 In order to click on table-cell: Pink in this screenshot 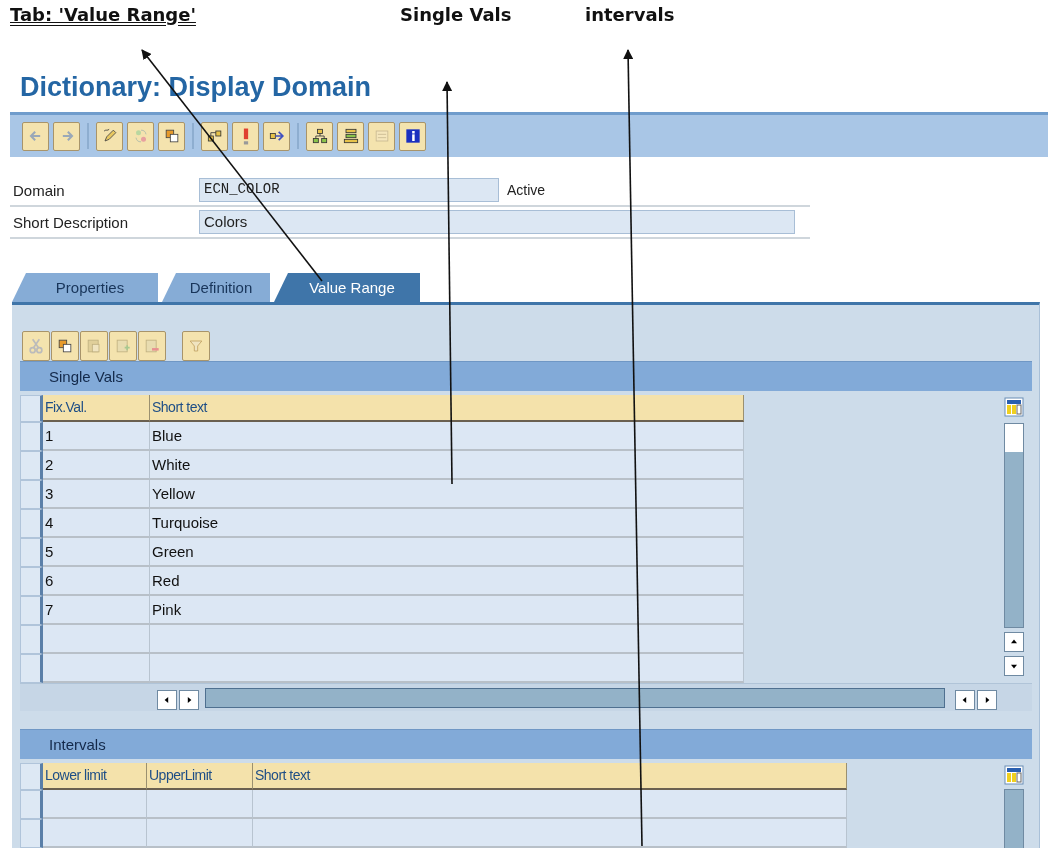, I will do `click(447, 610)`.